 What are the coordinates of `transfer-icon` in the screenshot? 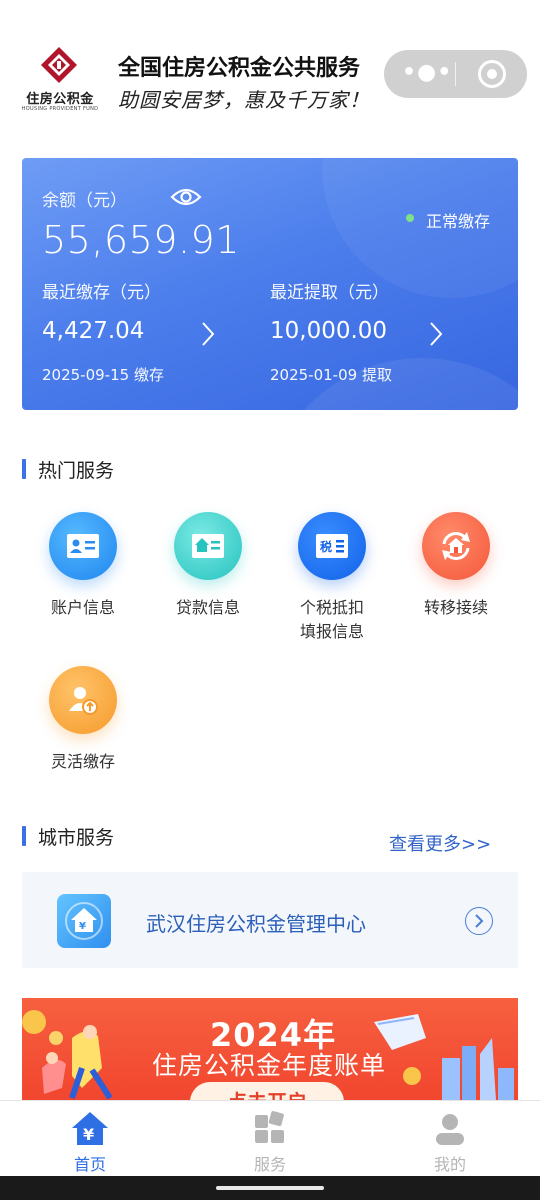 It's located at (456, 546).